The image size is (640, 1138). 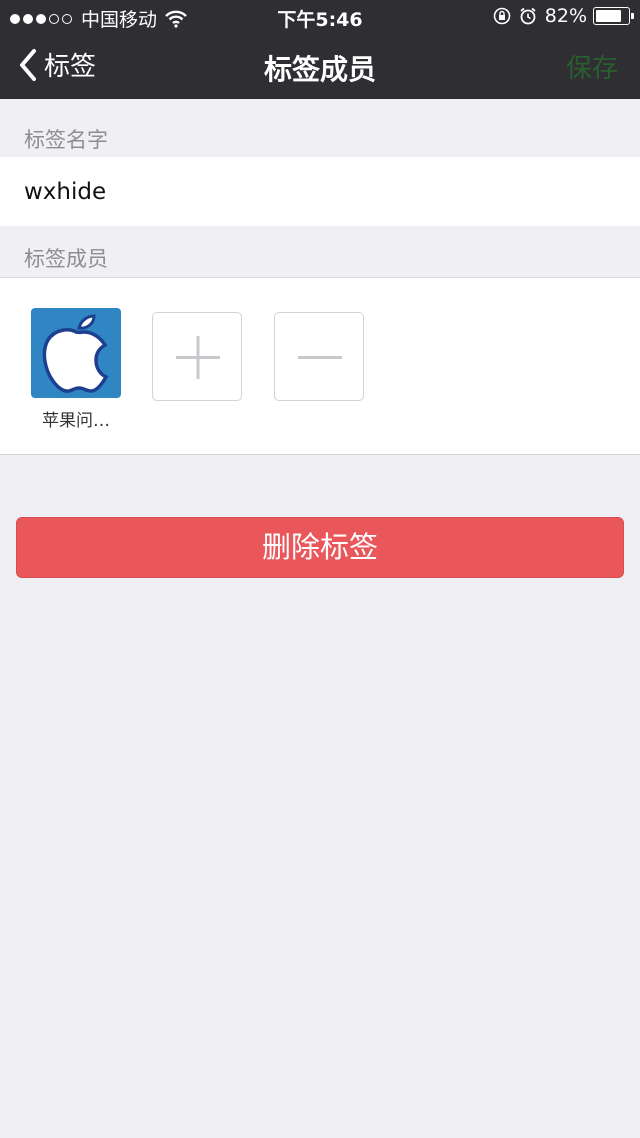 I want to click on alarm-icon, so click(x=528, y=16).